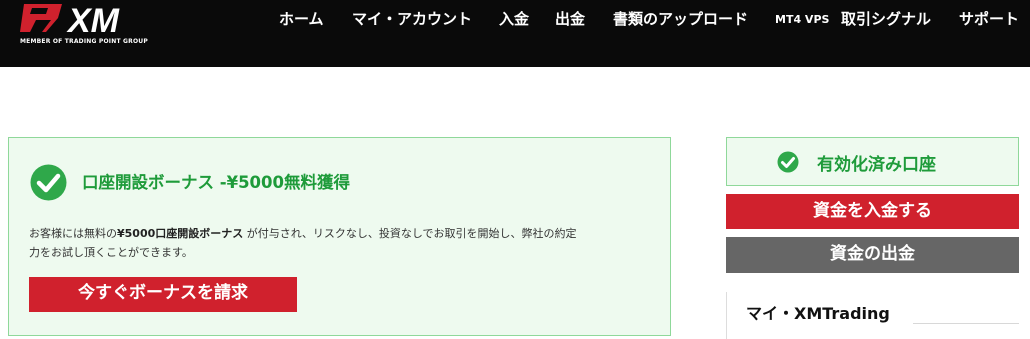 The image size is (1030, 339). I want to click on logo-tagline: MEMBER OF TRADING POINT GROUP, so click(84, 41).